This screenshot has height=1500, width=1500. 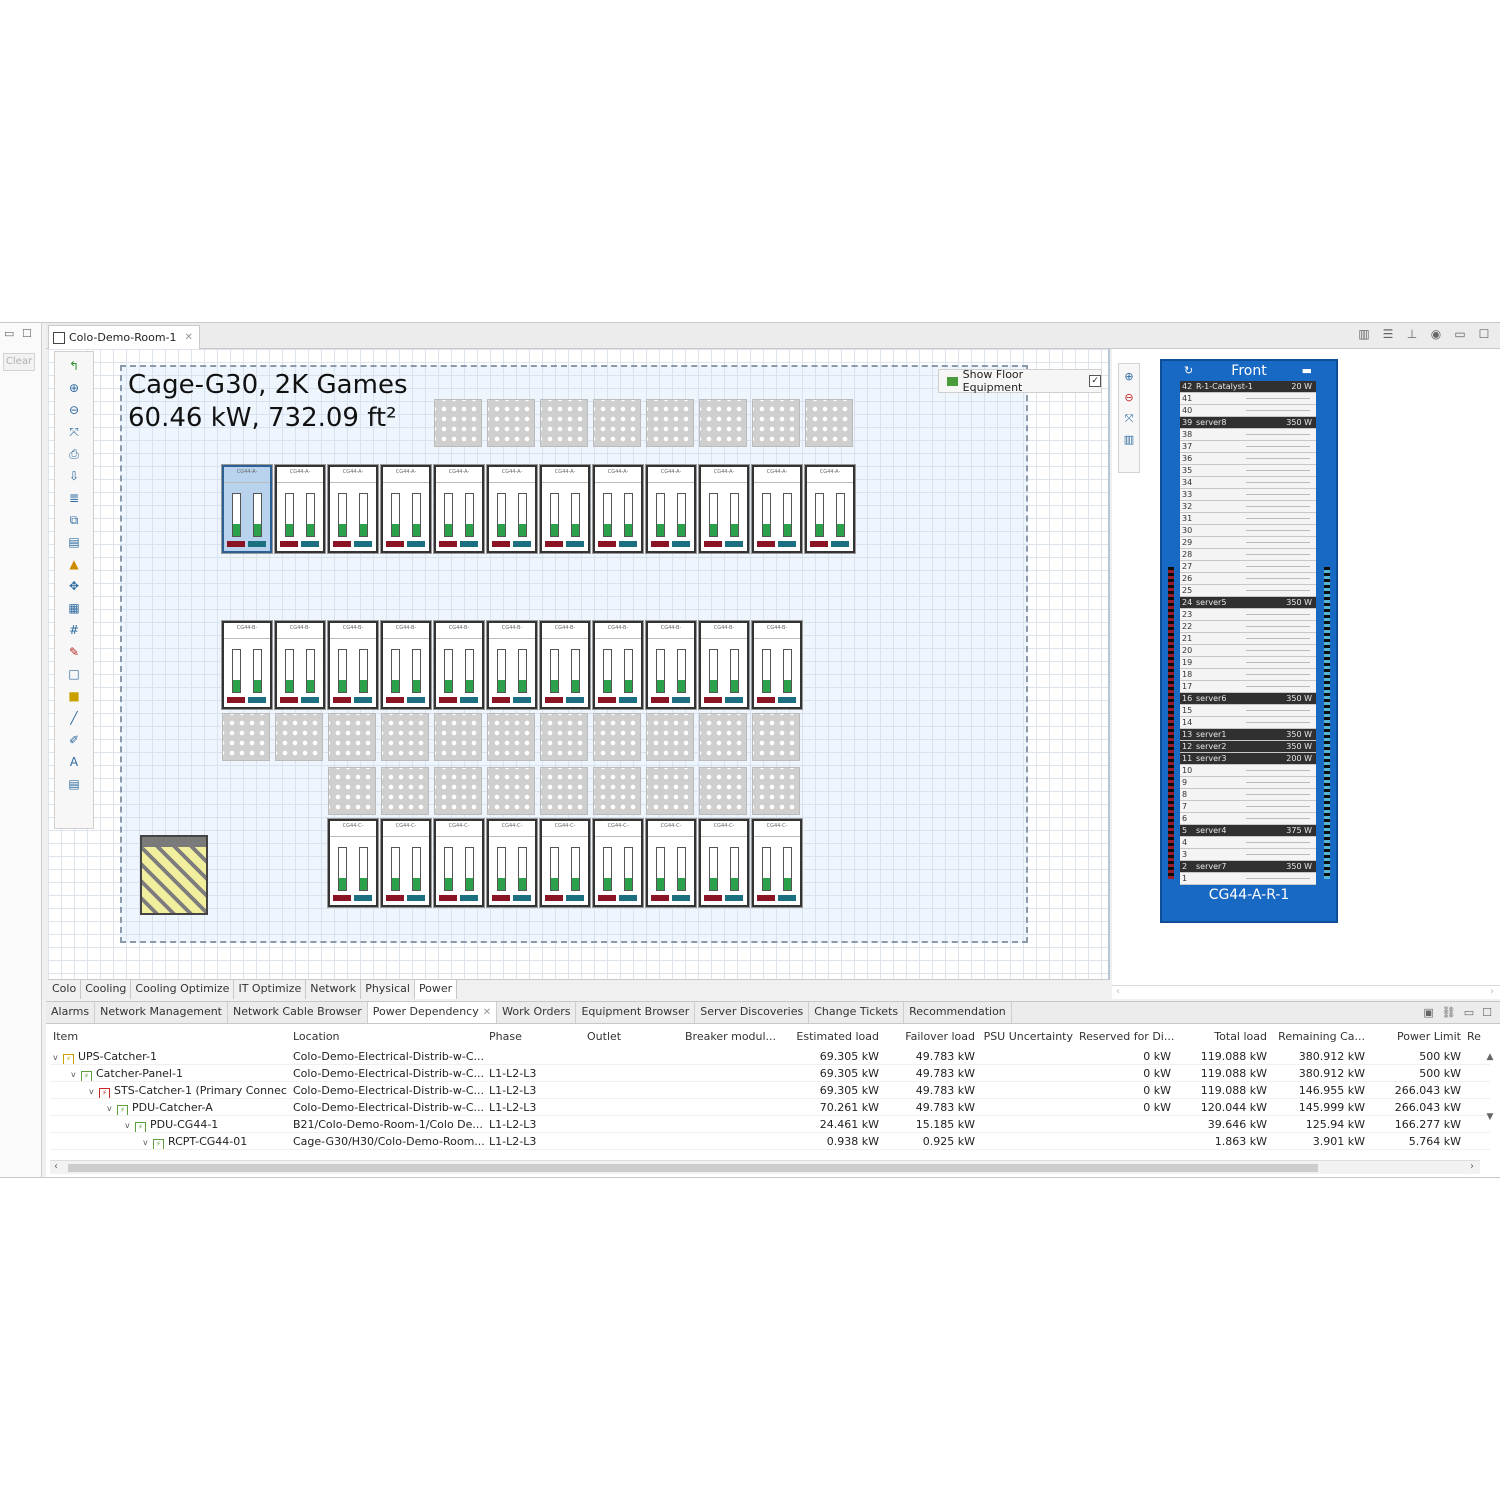 What do you see at coordinates (74, 586) in the screenshot?
I see `move-icon: ✥` at bounding box center [74, 586].